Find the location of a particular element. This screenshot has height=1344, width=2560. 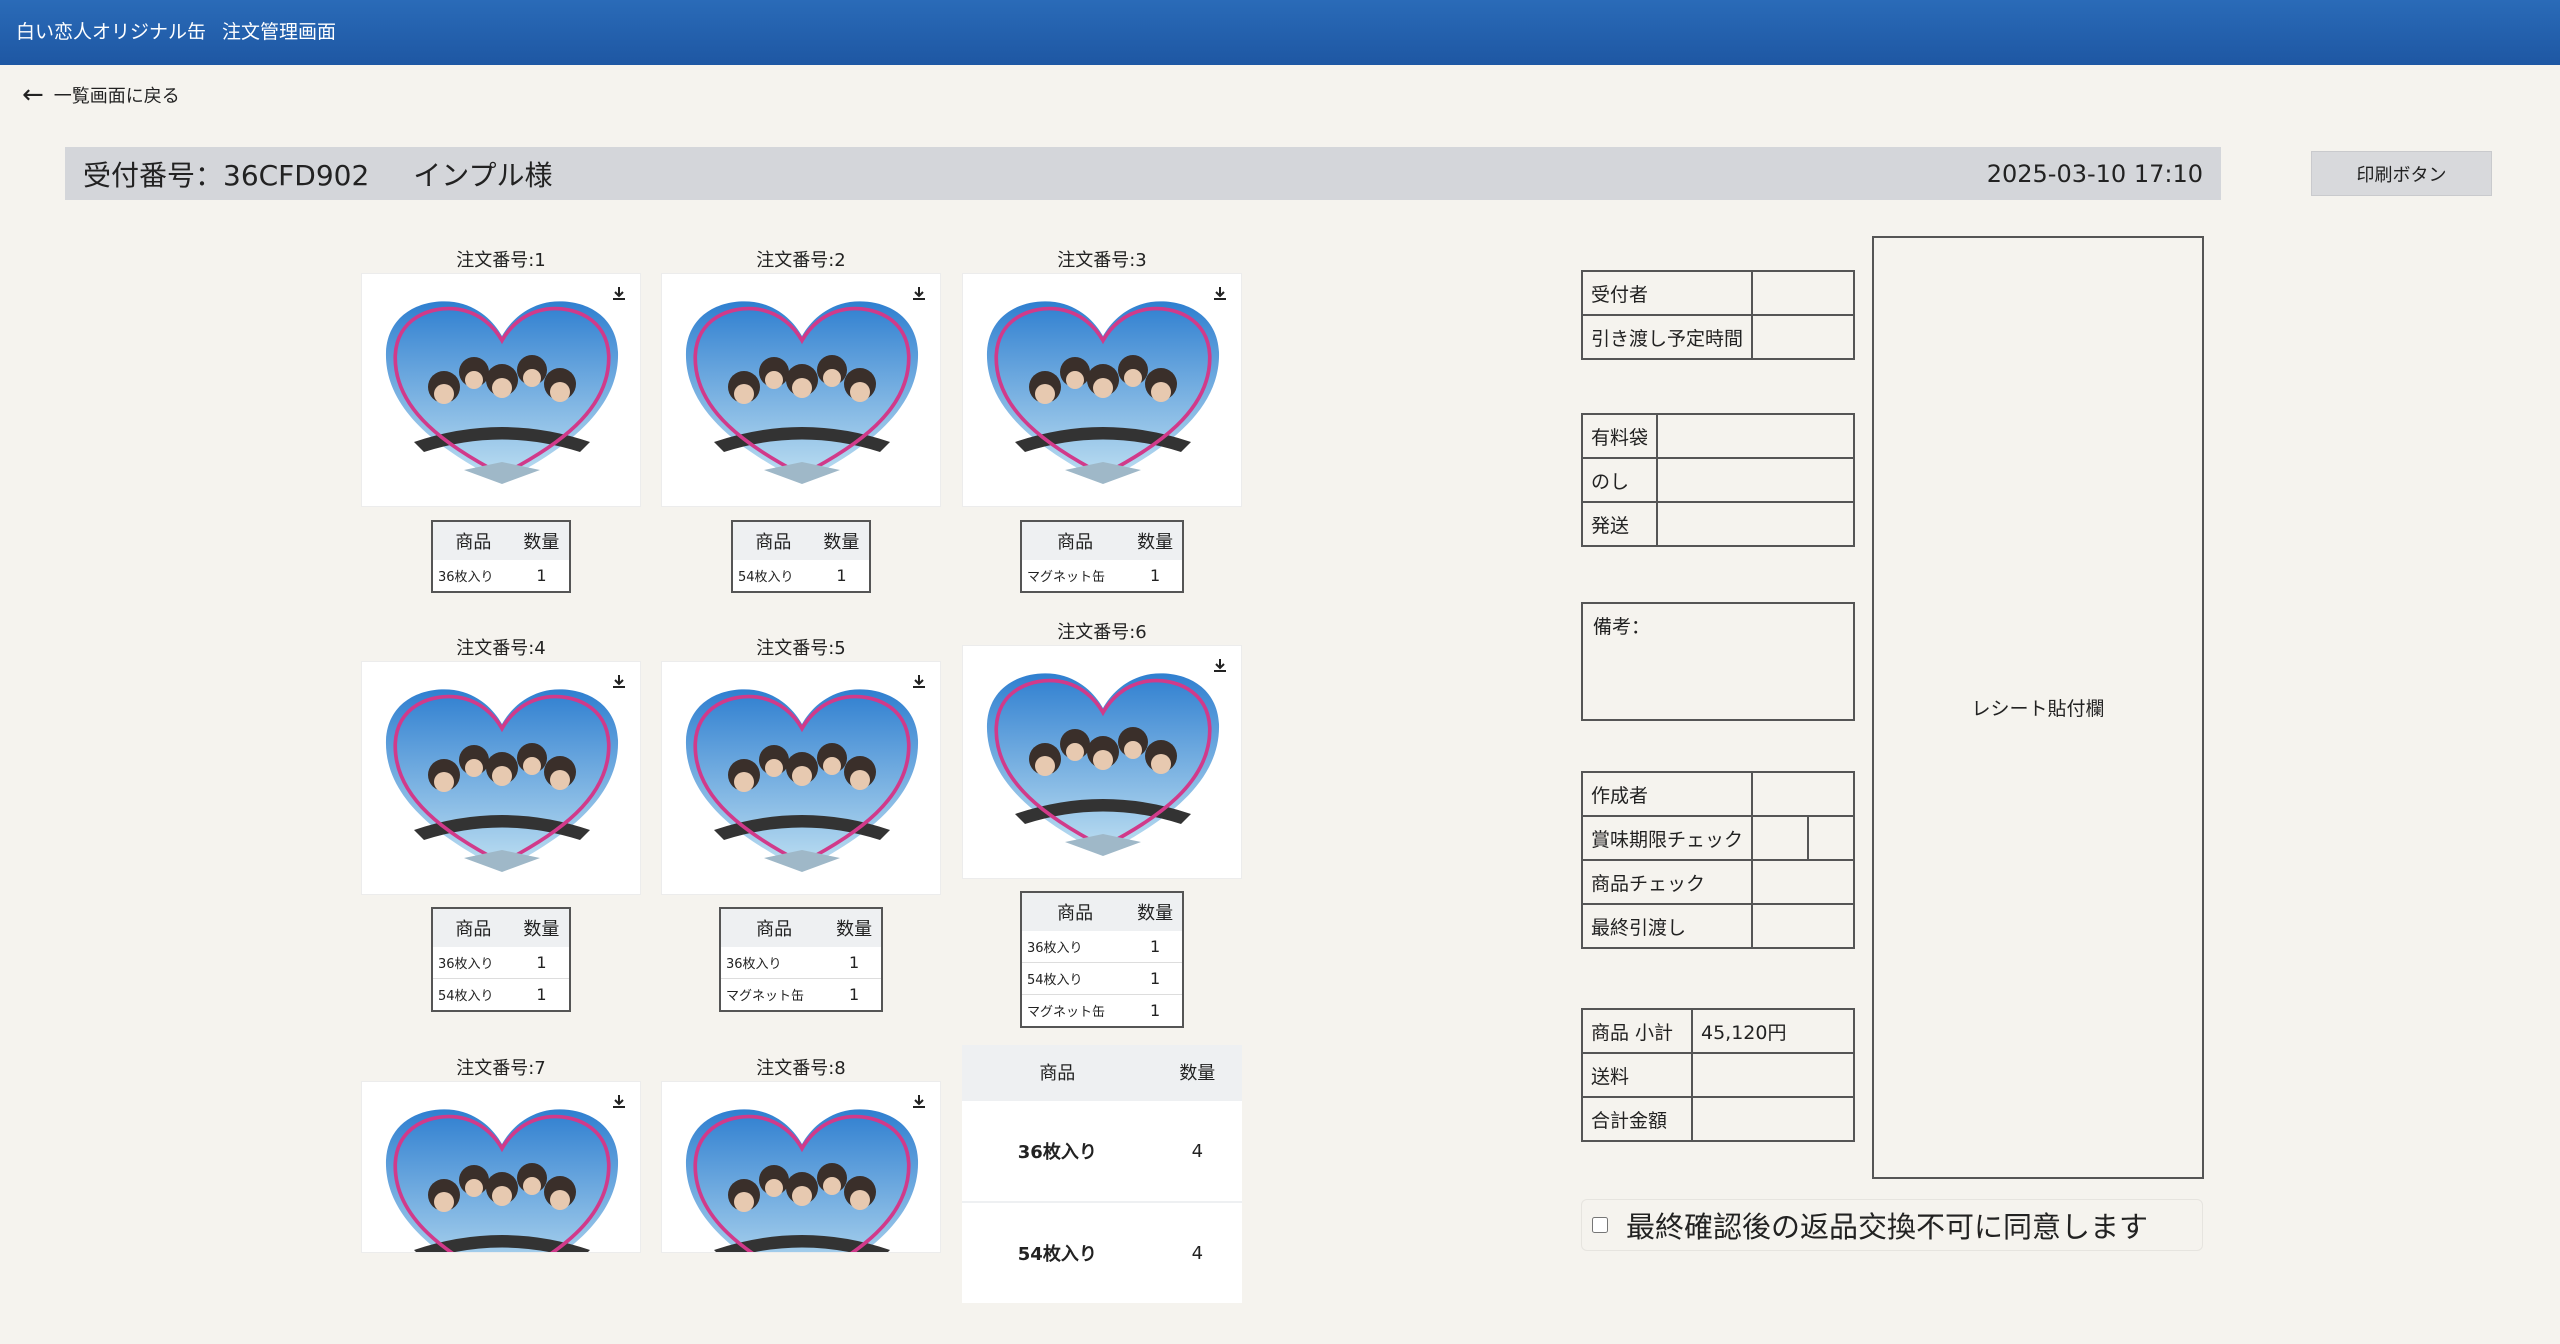

remarks-label: 備考： is located at coordinates (1622, 627).